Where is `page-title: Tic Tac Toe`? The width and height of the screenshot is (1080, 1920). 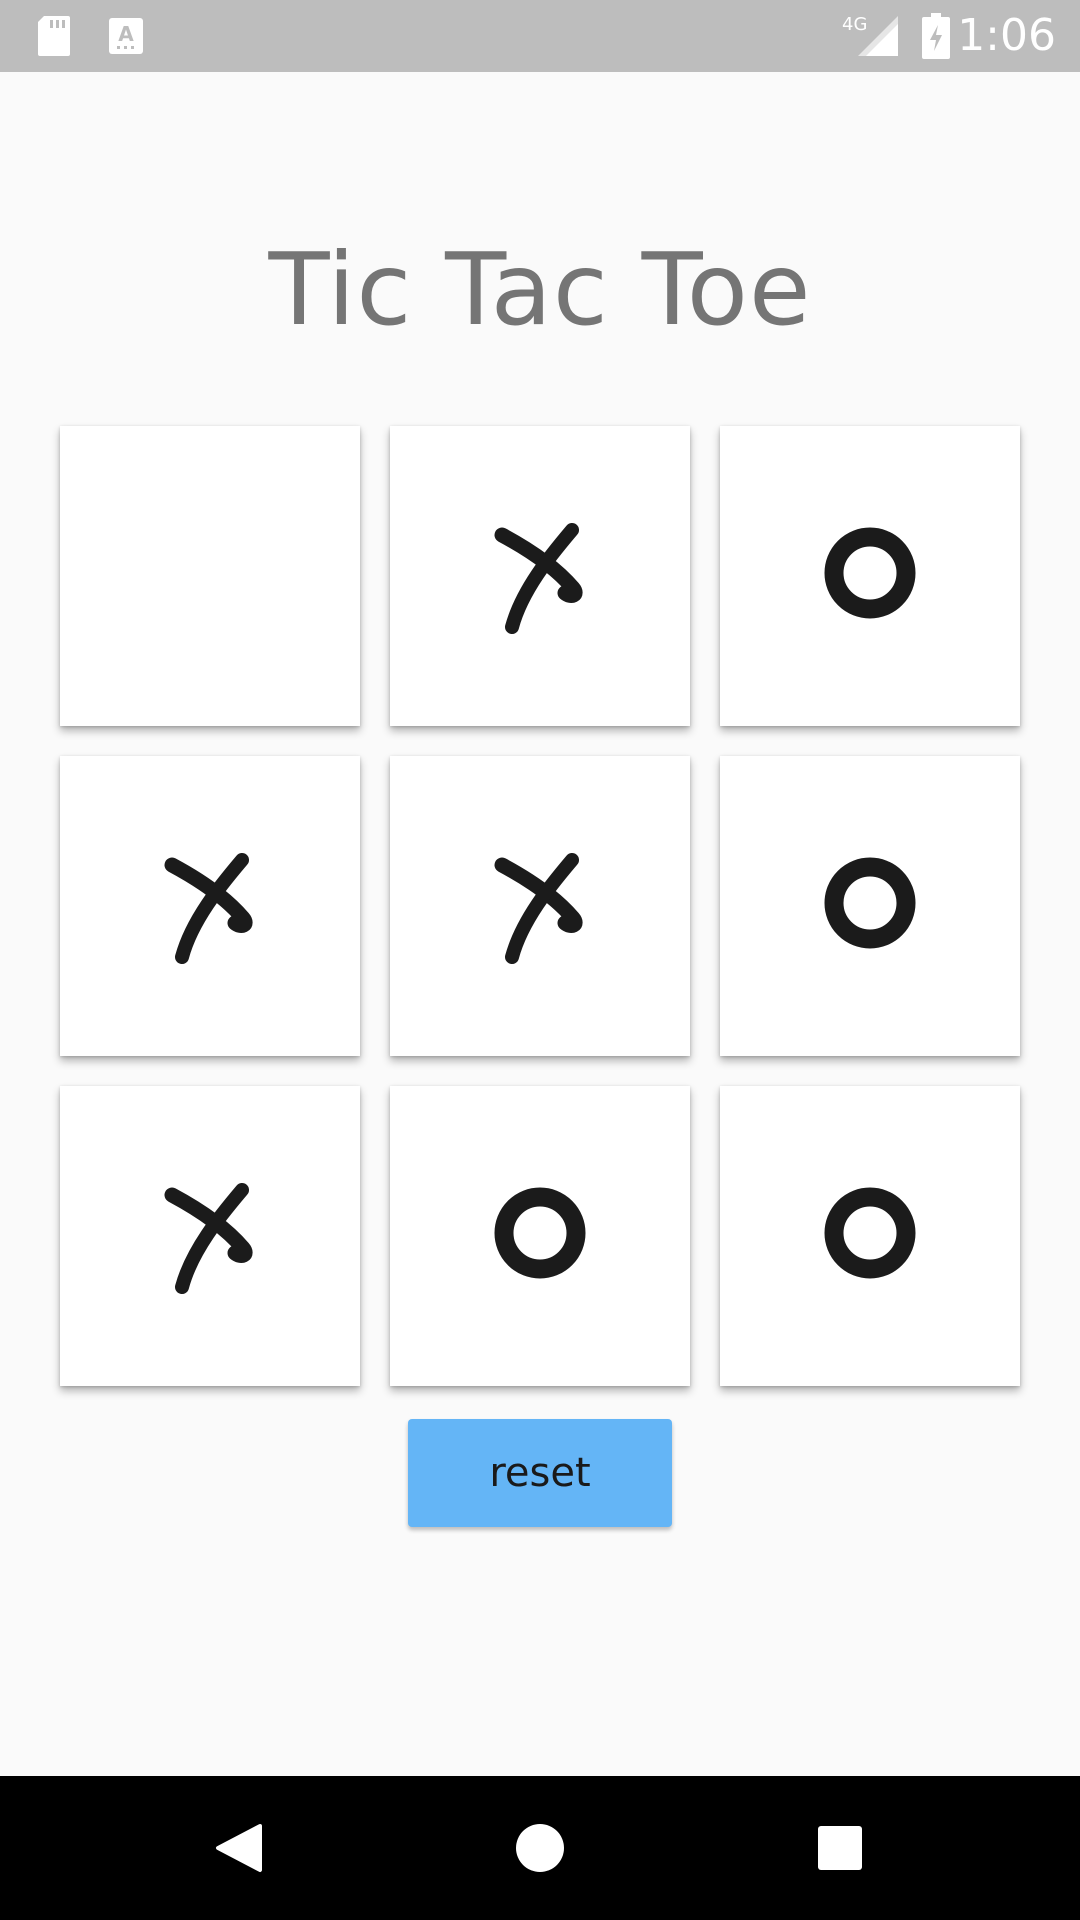 page-title: Tic Tac Toe is located at coordinates (540, 289).